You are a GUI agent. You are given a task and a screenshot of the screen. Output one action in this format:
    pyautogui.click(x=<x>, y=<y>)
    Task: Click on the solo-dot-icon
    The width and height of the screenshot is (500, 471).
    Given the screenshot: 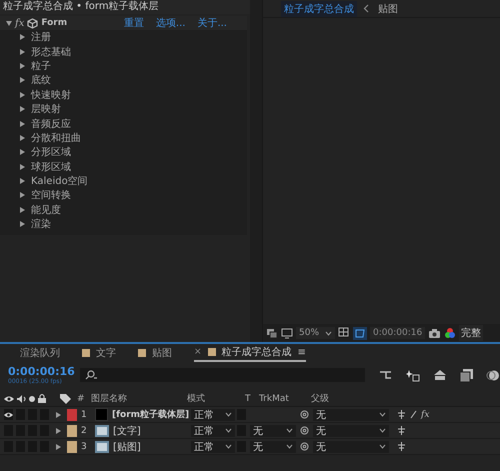 What is the action you would take?
    pyautogui.click(x=32, y=399)
    